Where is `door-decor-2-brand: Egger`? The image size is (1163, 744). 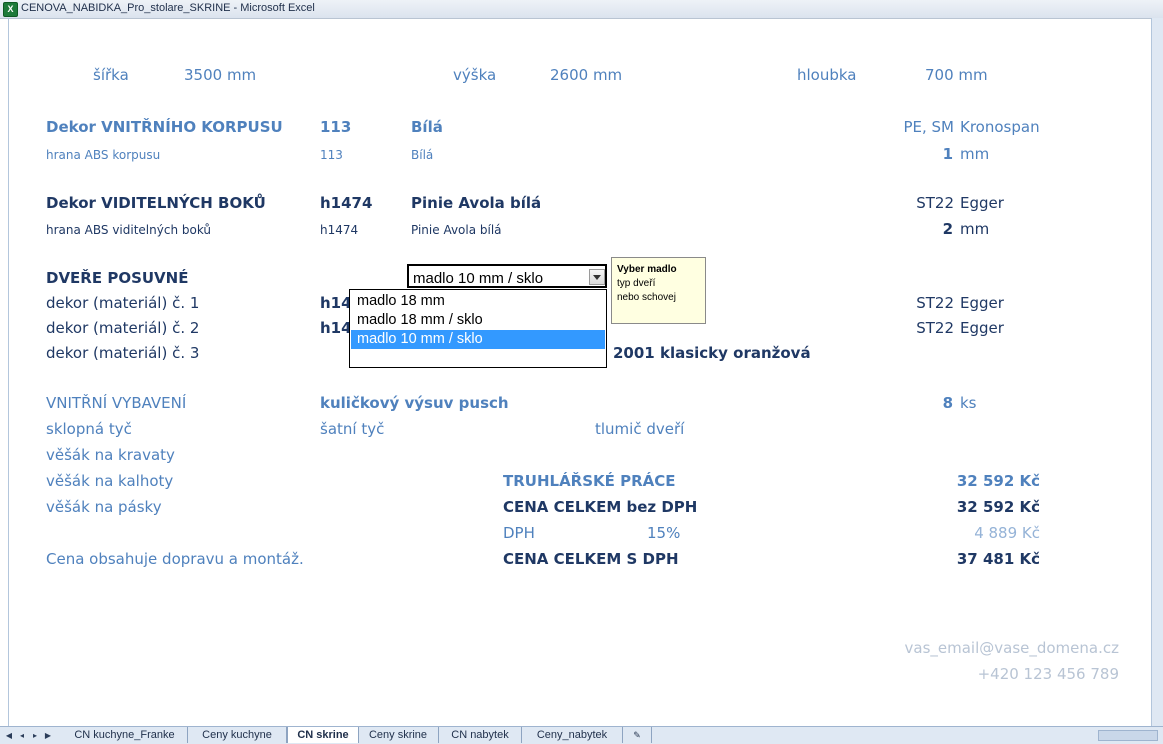
door-decor-2-brand: Egger is located at coordinates (982, 328).